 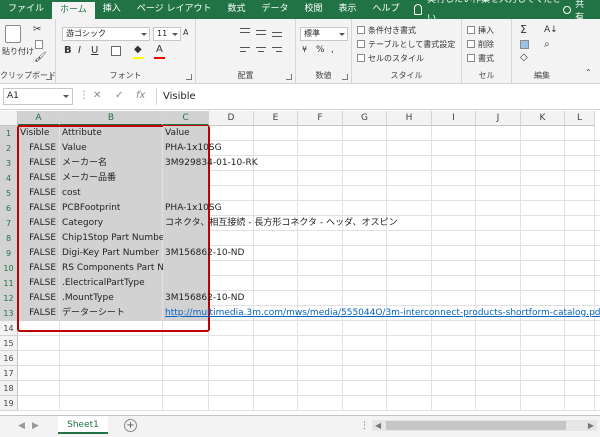 I want to click on font-name-select: 游ゴシック, so click(x=106, y=34).